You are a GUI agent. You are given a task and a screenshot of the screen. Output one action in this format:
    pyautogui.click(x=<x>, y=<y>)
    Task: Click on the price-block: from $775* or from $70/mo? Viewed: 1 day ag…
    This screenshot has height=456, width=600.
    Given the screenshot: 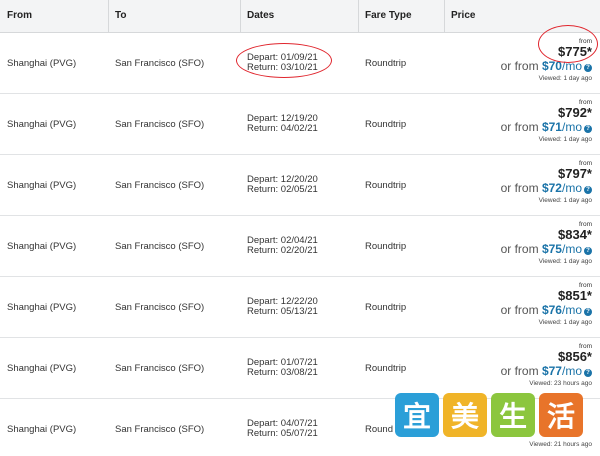 What is the action you would take?
    pyautogui.click(x=546, y=60)
    